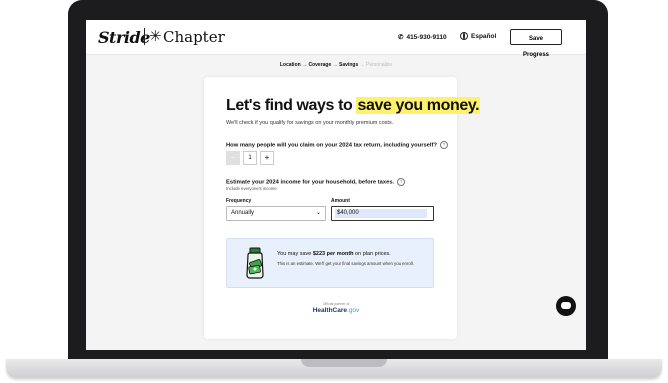  Describe the element at coordinates (243, 213) in the screenshot. I see `frequency-value: Annually` at that location.